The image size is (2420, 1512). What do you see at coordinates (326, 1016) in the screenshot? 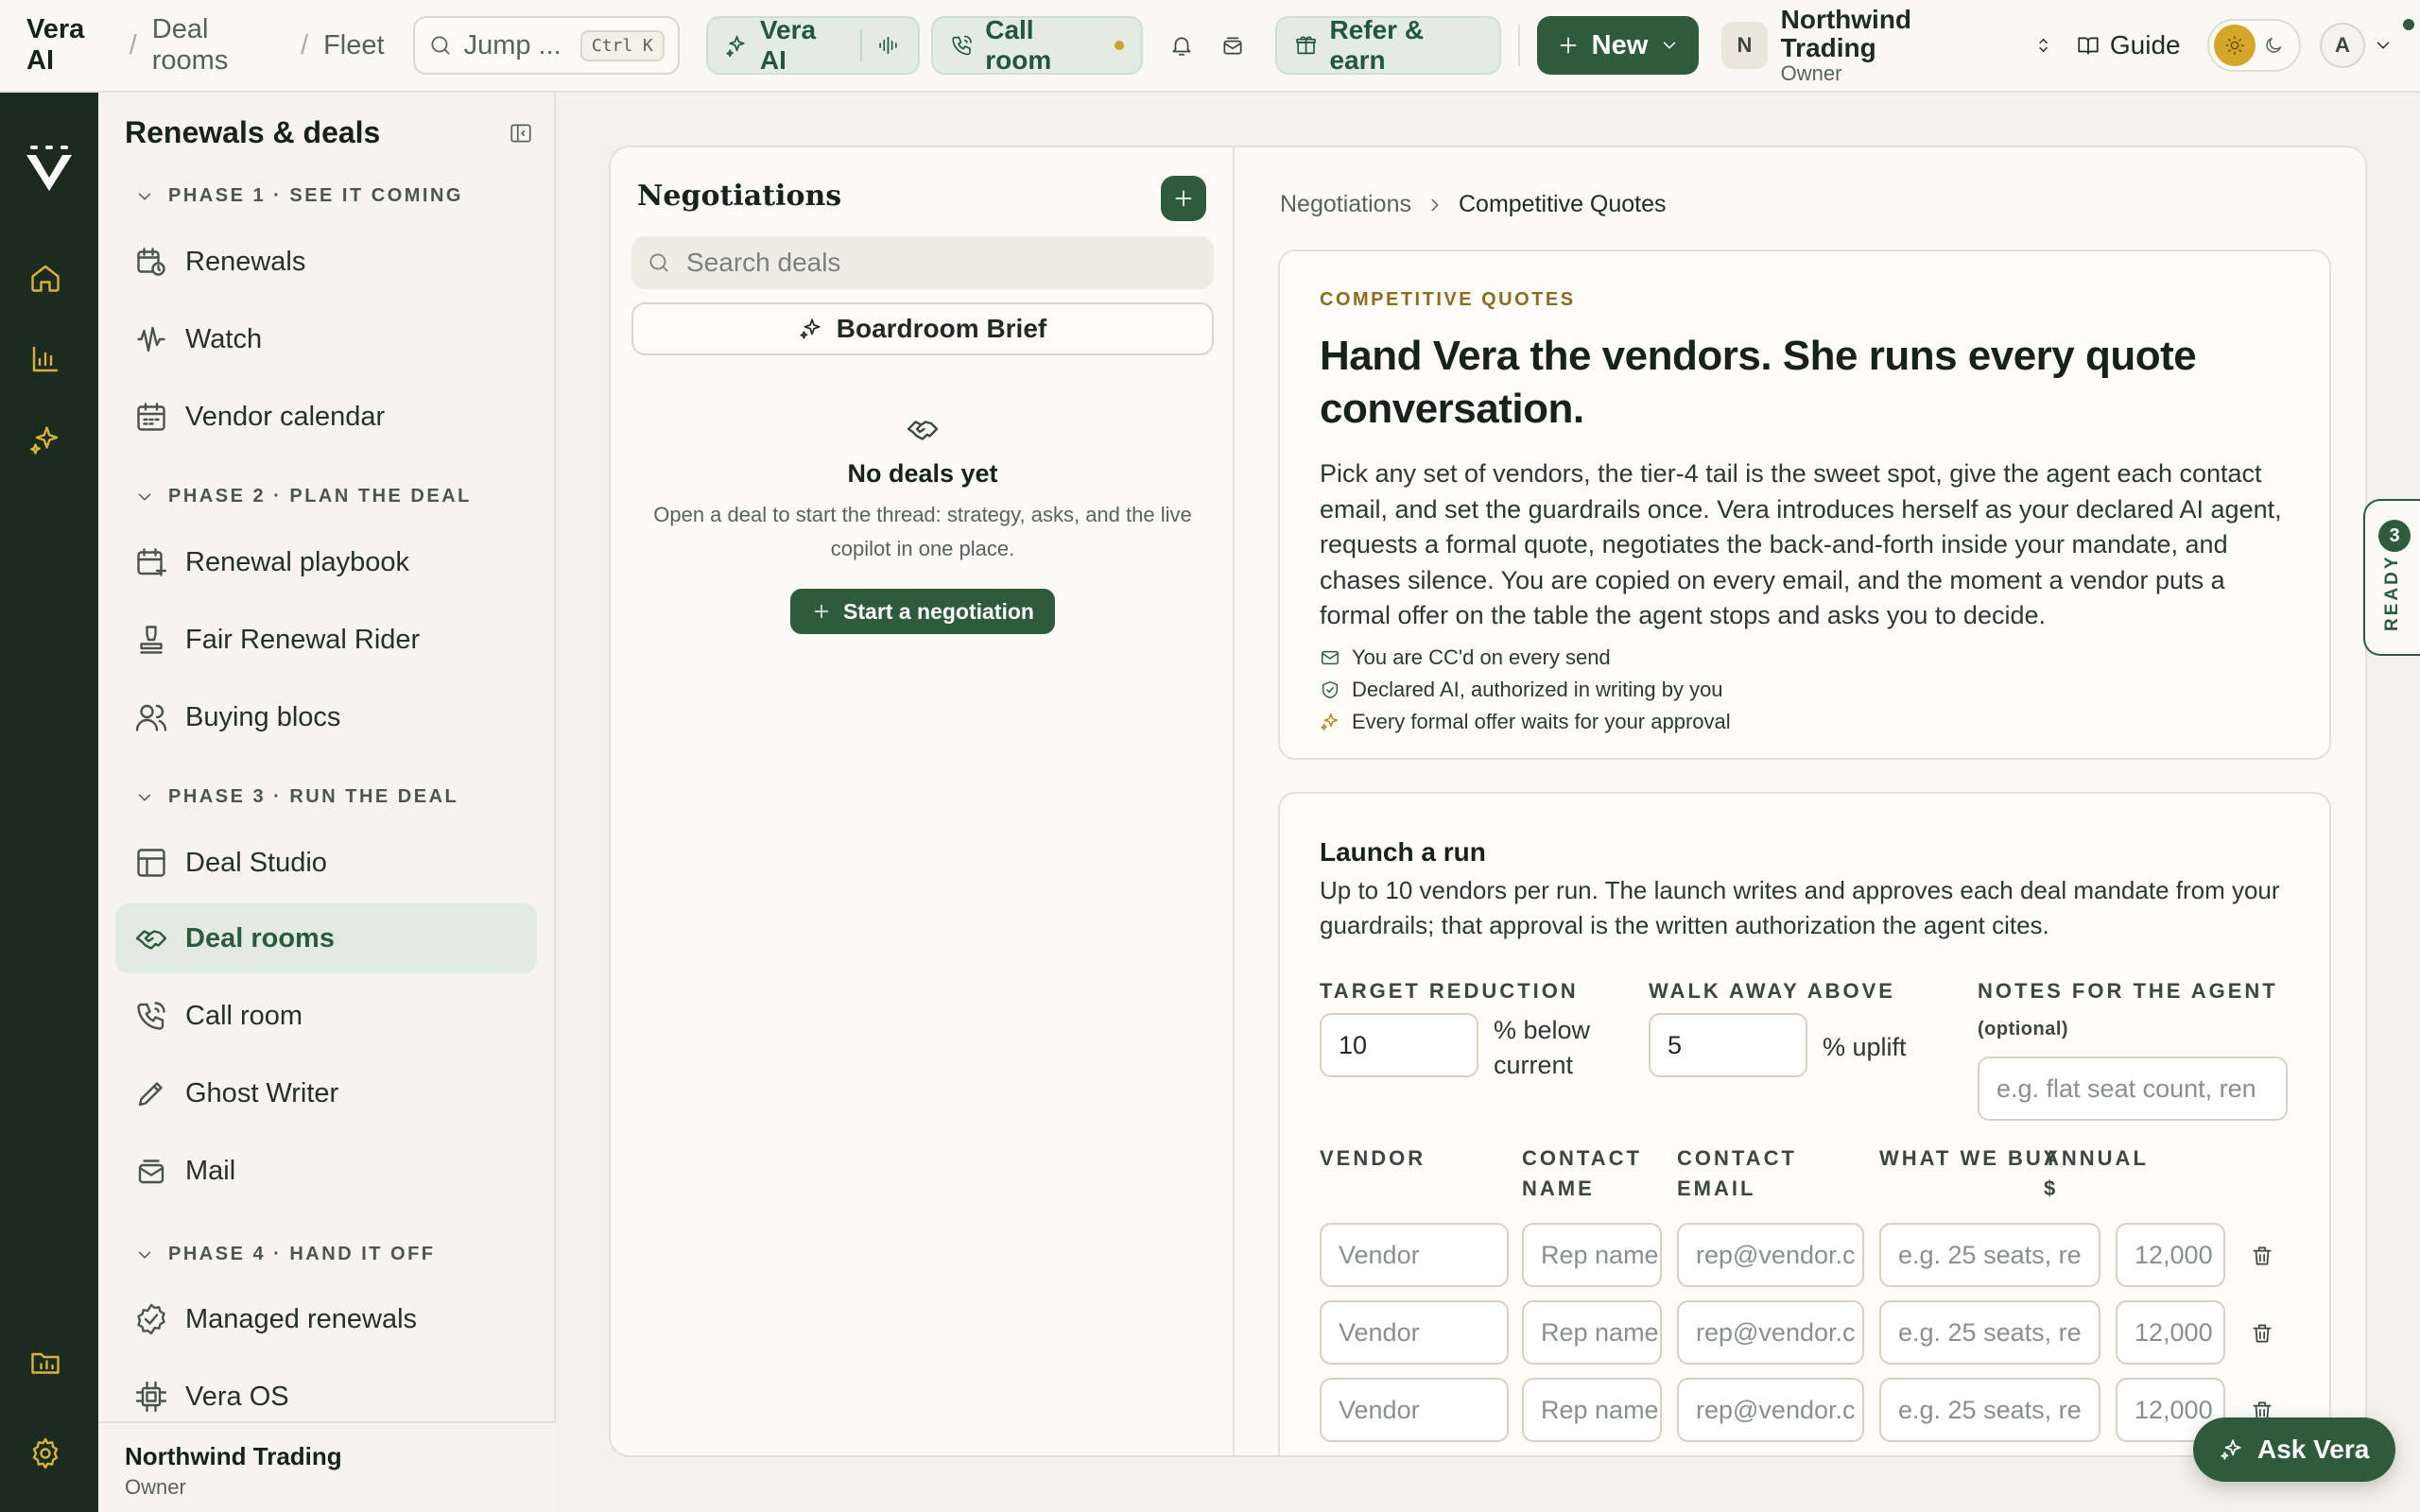
I see `sidebar-item-call-room: Call room` at bounding box center [326, 1016].